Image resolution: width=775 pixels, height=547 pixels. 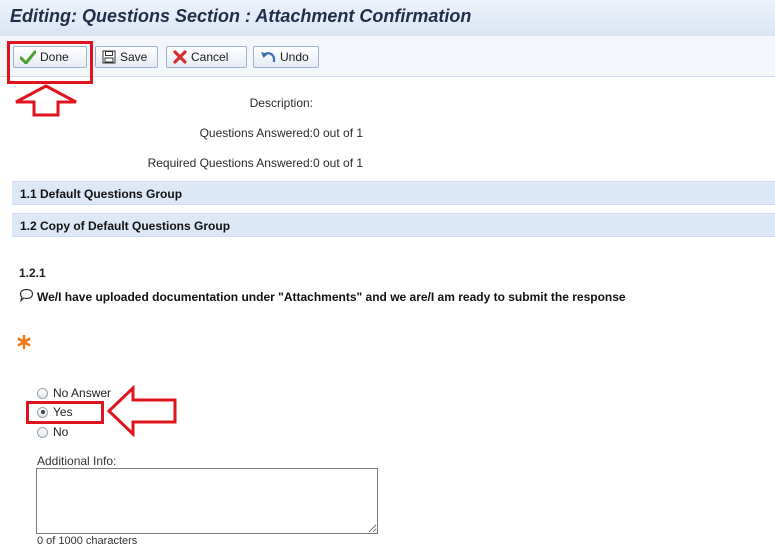 I want to click on undo-arrow-icon, so click(x=268, y=57).